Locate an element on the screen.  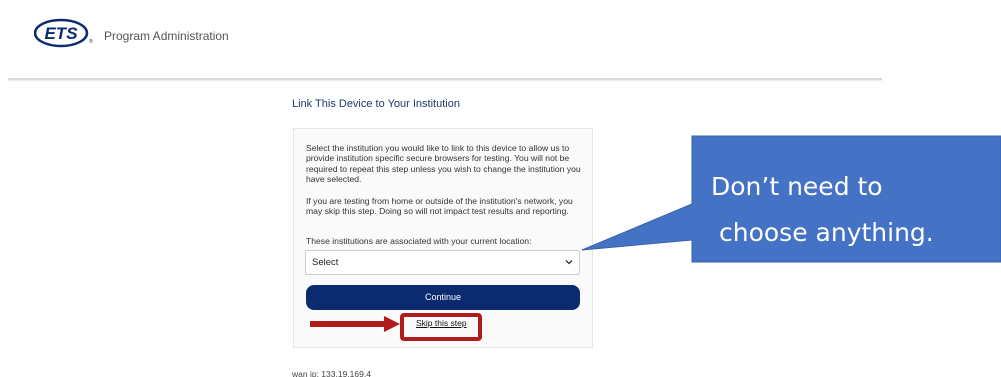
chevron-down-icon is located at coordinates (569, 262).